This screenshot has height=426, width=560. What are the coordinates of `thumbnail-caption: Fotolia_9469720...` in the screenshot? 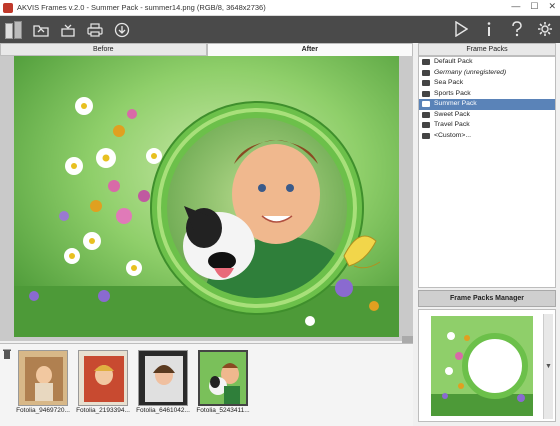 It's located at (43, 410).